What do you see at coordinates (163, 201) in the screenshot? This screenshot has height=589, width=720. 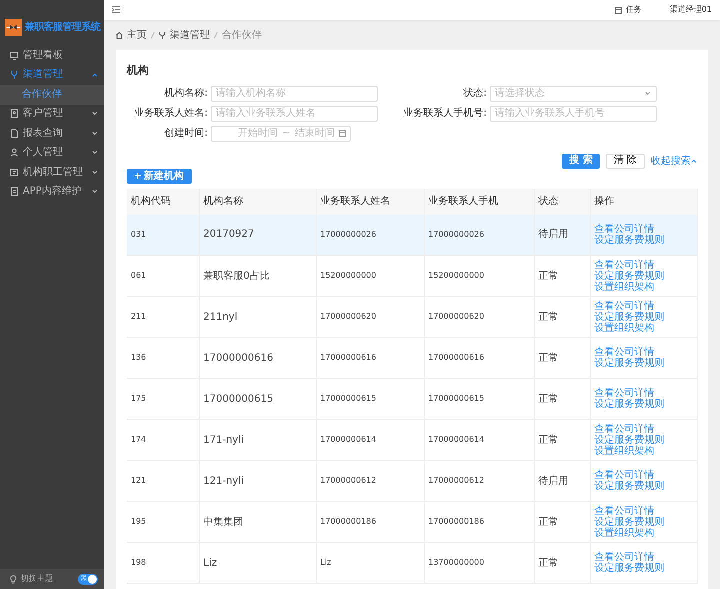 I see `column-header: 机构代码` at bounding box center [163, 201].